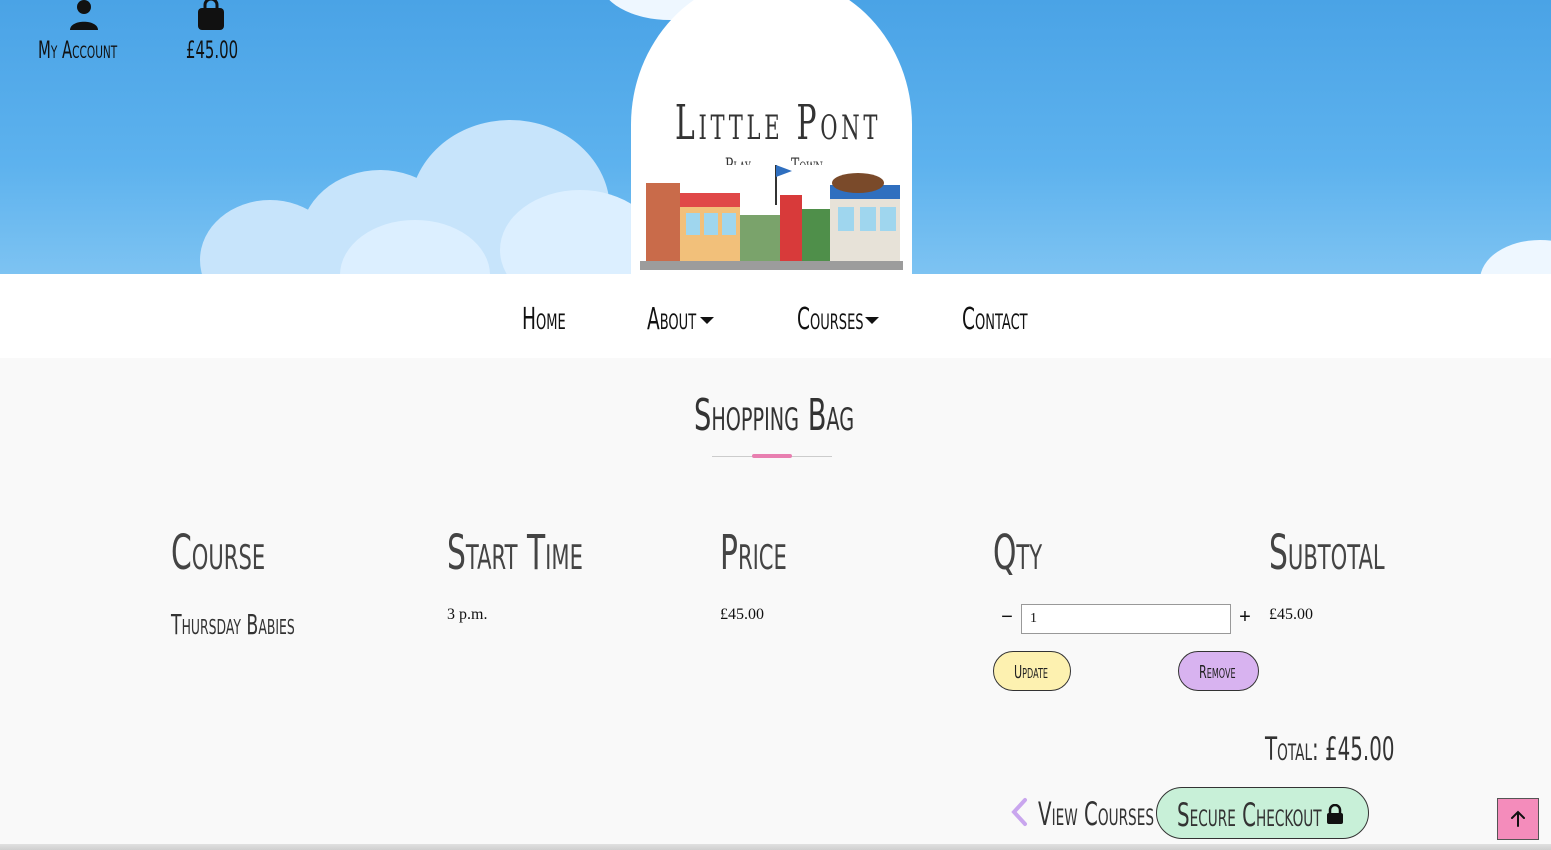  What do you see at coordinates (753, 553) in the screenshot?
I see `header-price: Price` at bounding box center [753, 553].